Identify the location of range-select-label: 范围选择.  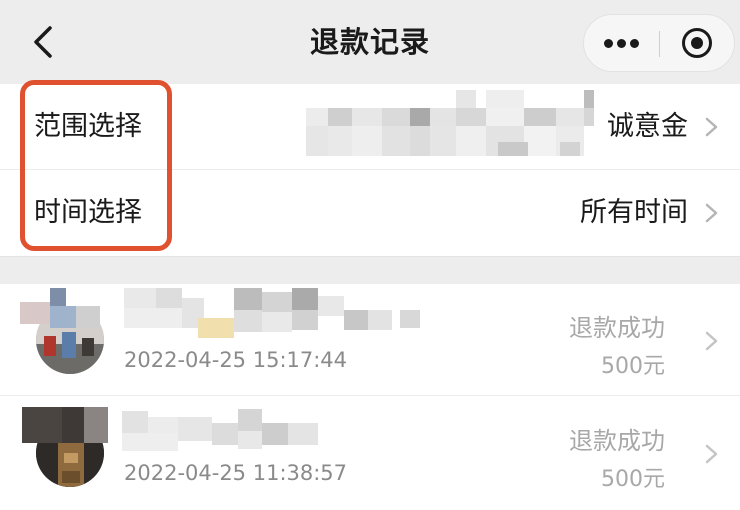
(88, 126).